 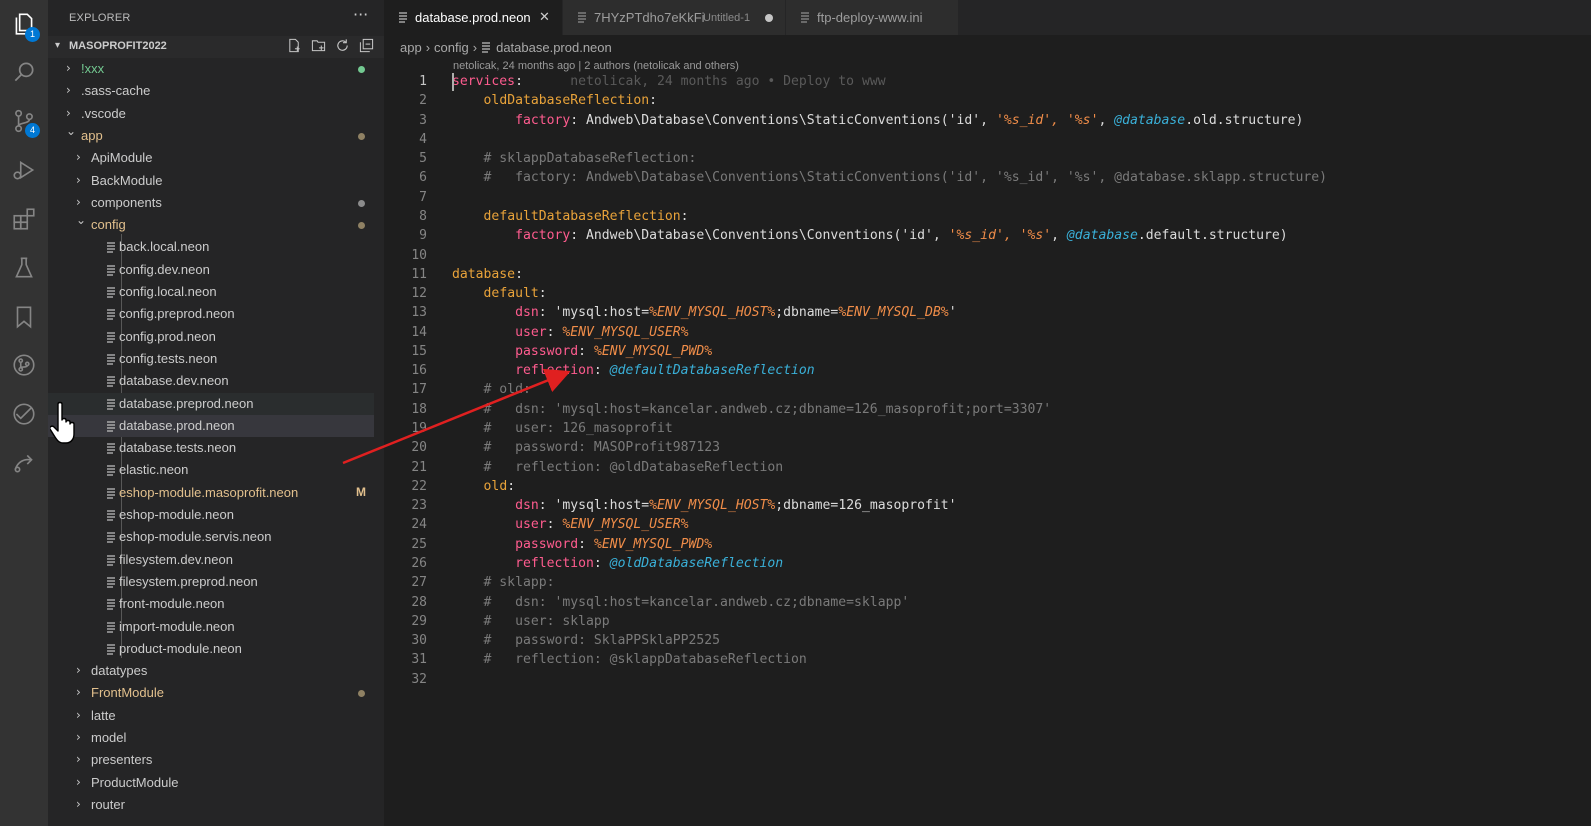 What do you see at coordinates (24, 268) in the screenshot?
I see `testing-icon` at bounding box center [24, 268].